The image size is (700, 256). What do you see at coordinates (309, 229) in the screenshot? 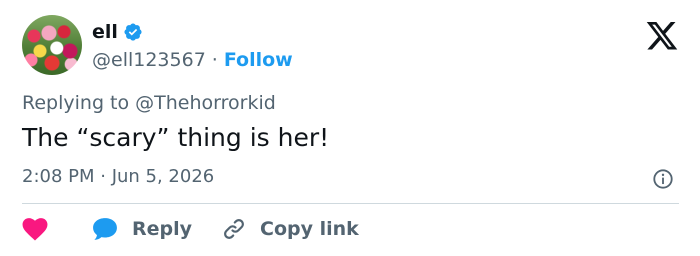
I see `copy-link-label: Copy link` at bounding box center [309, 229].